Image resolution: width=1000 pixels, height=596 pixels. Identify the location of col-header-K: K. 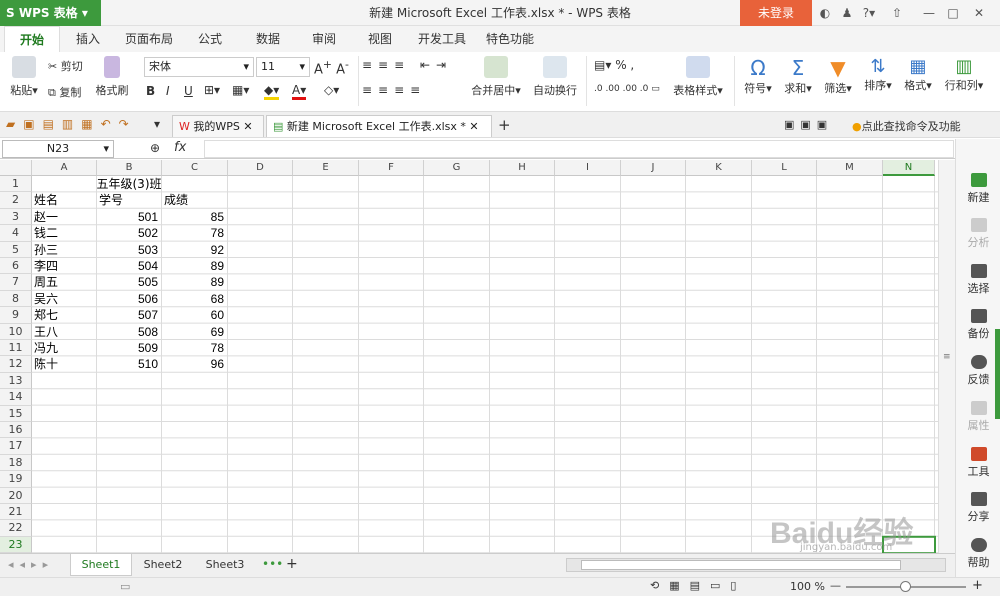
(719, 168).